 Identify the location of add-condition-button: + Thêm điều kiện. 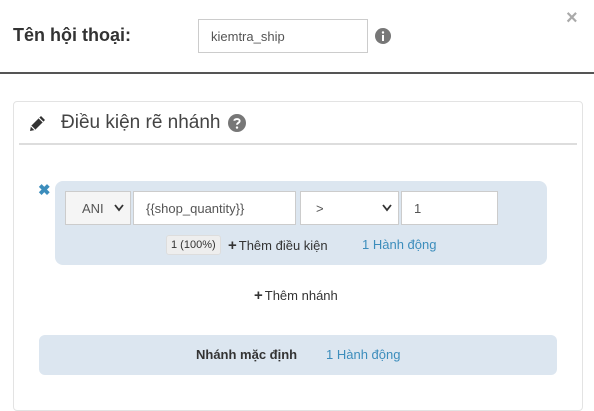
(278, 245).